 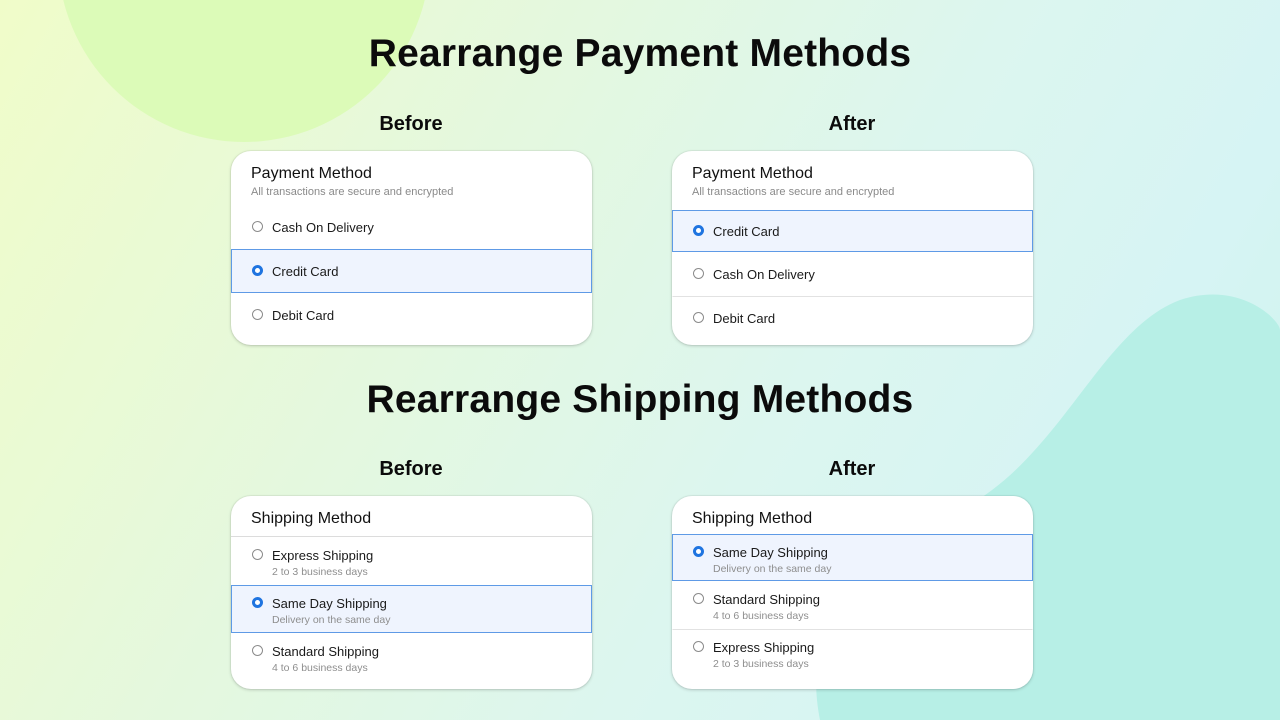 I want to click on payment-before-label: Before, so click(x=411, y=124).